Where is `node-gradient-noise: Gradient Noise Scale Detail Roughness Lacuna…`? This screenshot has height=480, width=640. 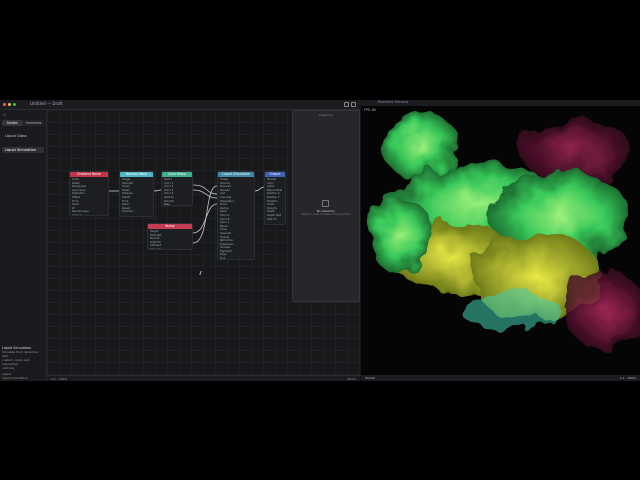
node-gradient-noise: Gradient Noise Scale Detail Roughness Lacuna… is located at coordinates (89, 193).